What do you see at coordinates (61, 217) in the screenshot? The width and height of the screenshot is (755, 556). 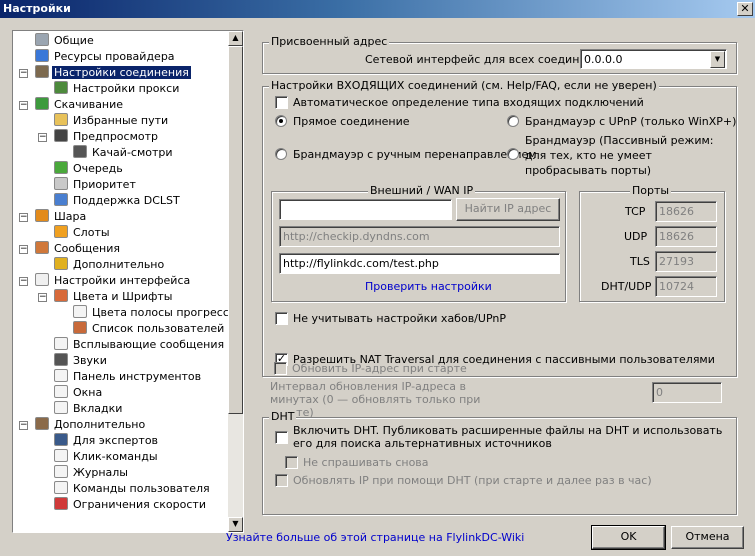 I see `tree-item: Шара` at bounding box center [61, 217].